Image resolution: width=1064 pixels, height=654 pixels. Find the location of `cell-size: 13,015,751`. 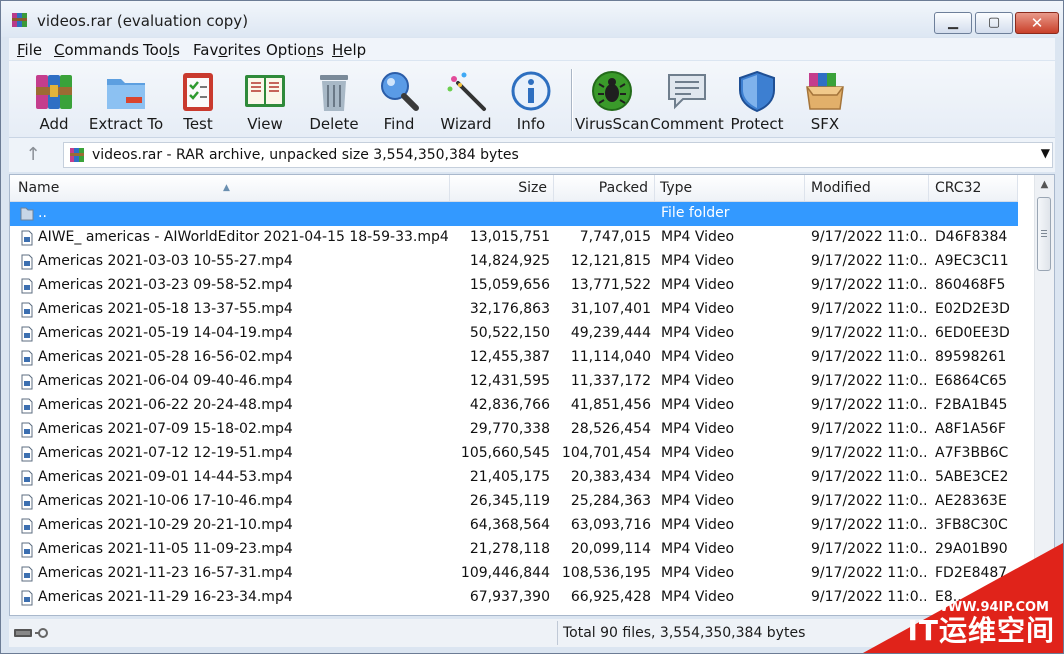

cell-size: 13,015,751 is located at coordinates (509, 237).